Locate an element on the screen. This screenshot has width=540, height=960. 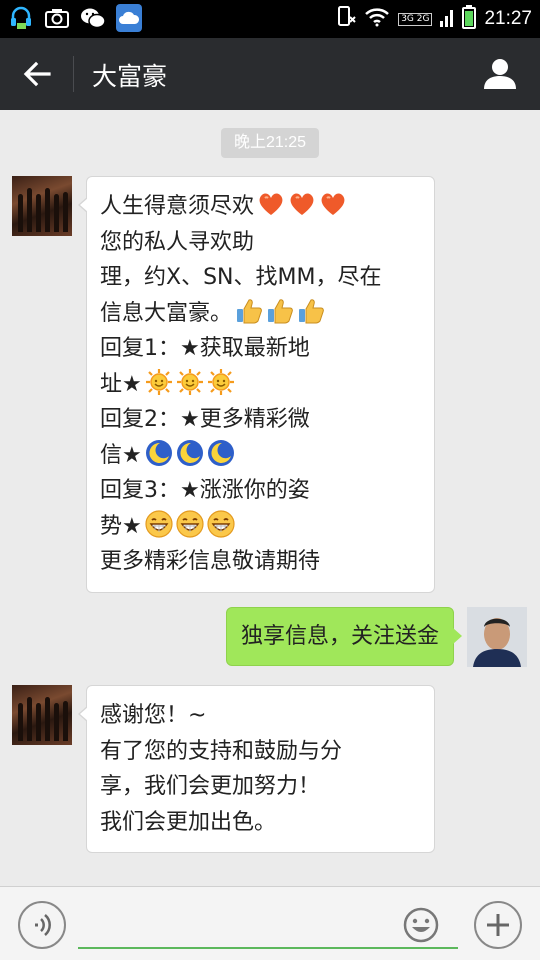
message-text: 享，我们会更加努力！ is located at coordinates (210, 786).